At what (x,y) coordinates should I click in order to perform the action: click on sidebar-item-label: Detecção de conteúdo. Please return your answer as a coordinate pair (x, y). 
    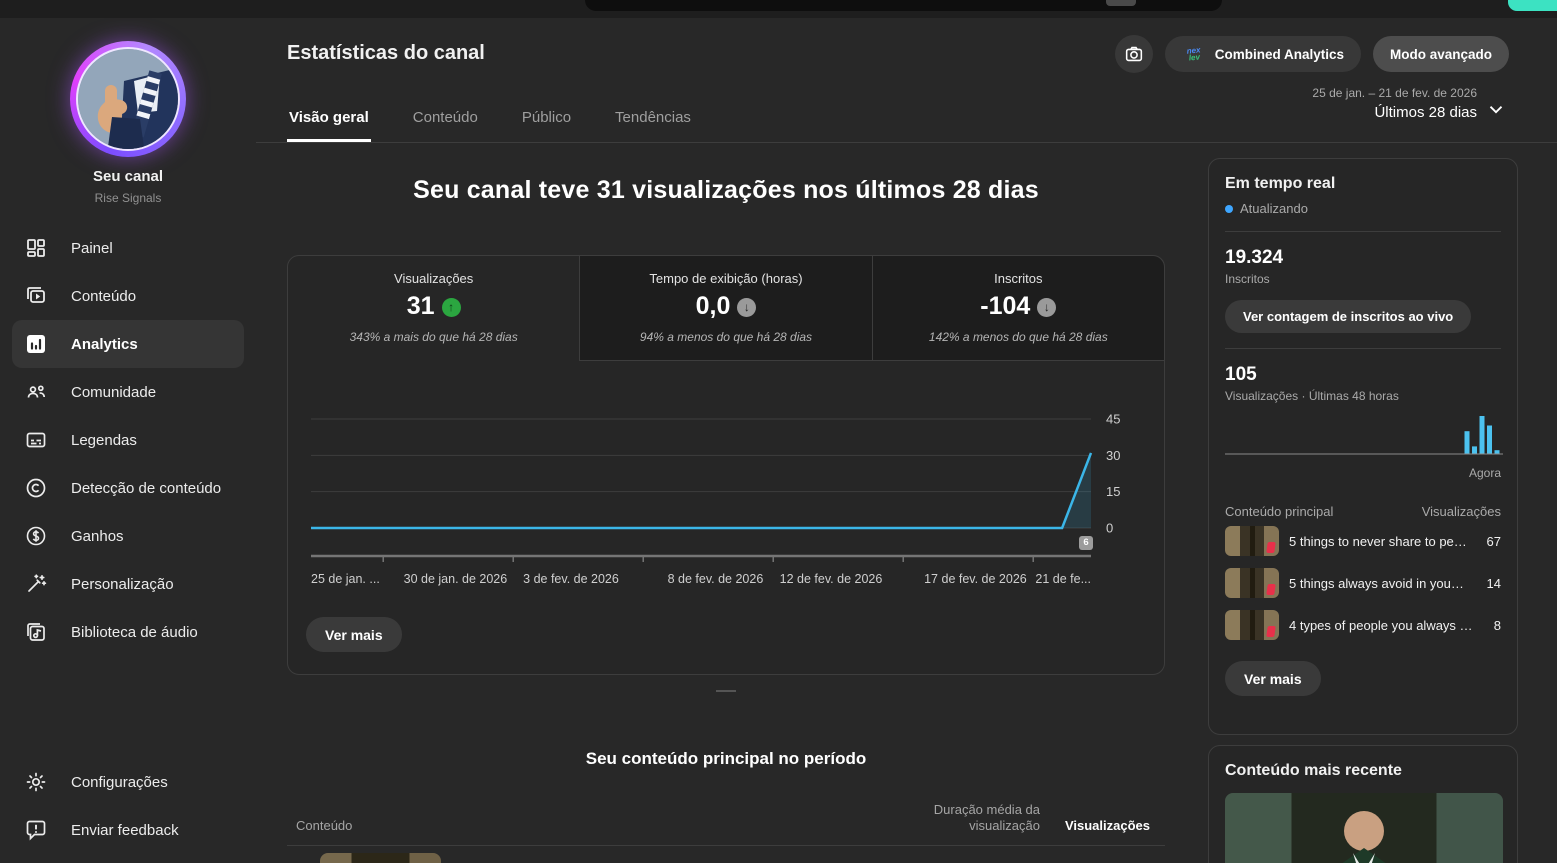
    Looking at the image, I should click on (146, 488).